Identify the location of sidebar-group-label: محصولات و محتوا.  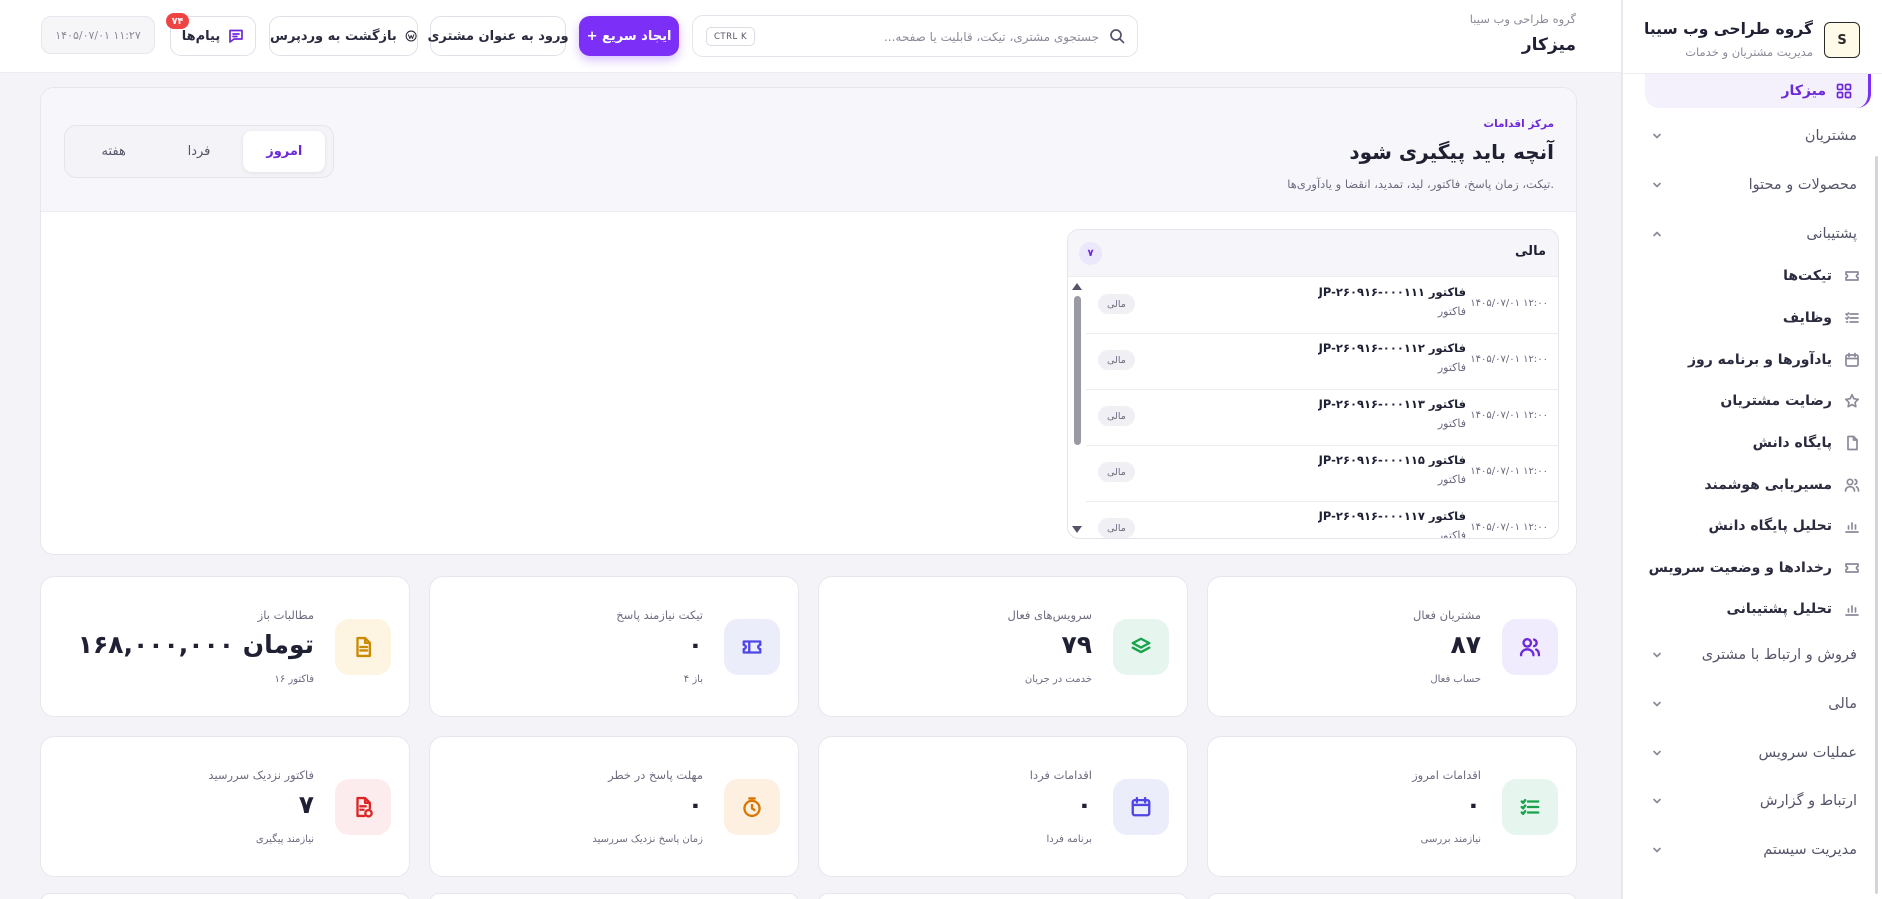
(1802, 185).